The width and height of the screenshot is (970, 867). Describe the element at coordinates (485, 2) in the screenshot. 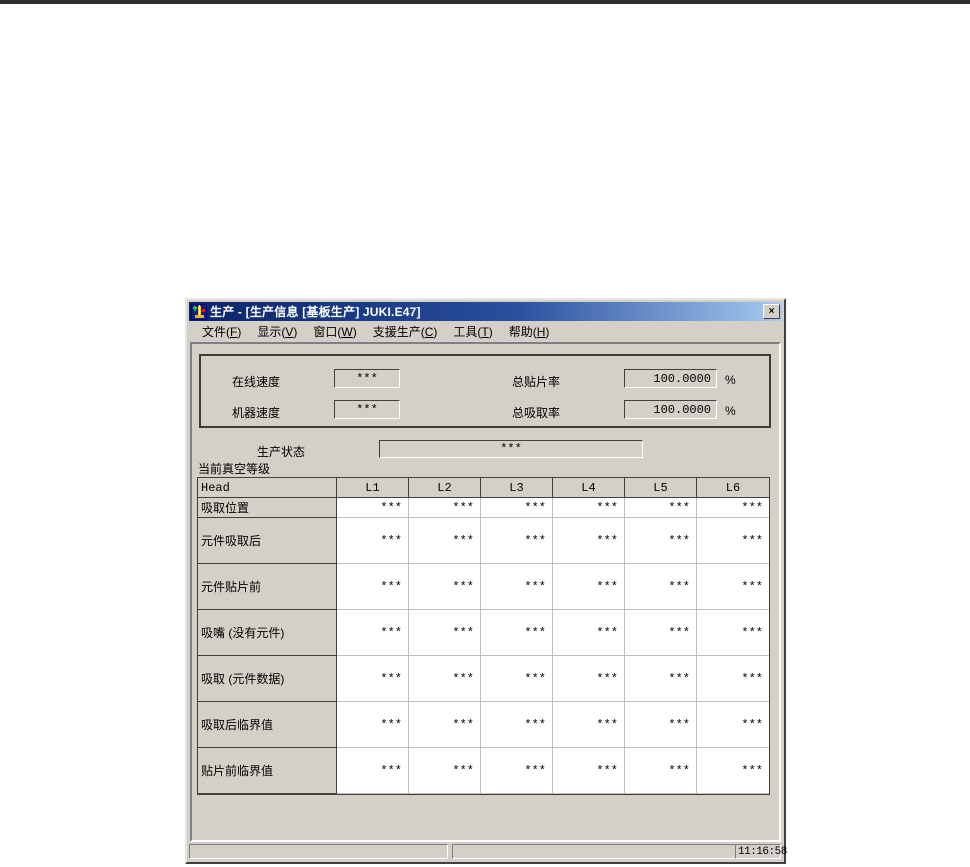

I see `page-top-rule` at that location.